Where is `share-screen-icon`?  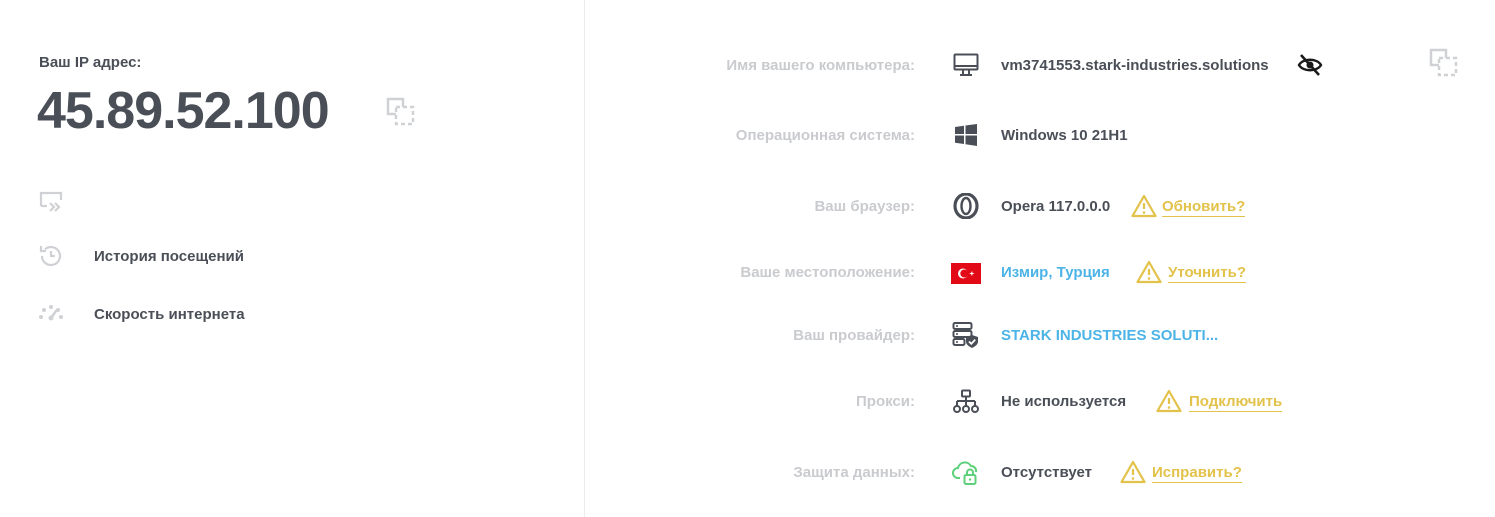 share-screen-icon is located at coordinates (51, 202).